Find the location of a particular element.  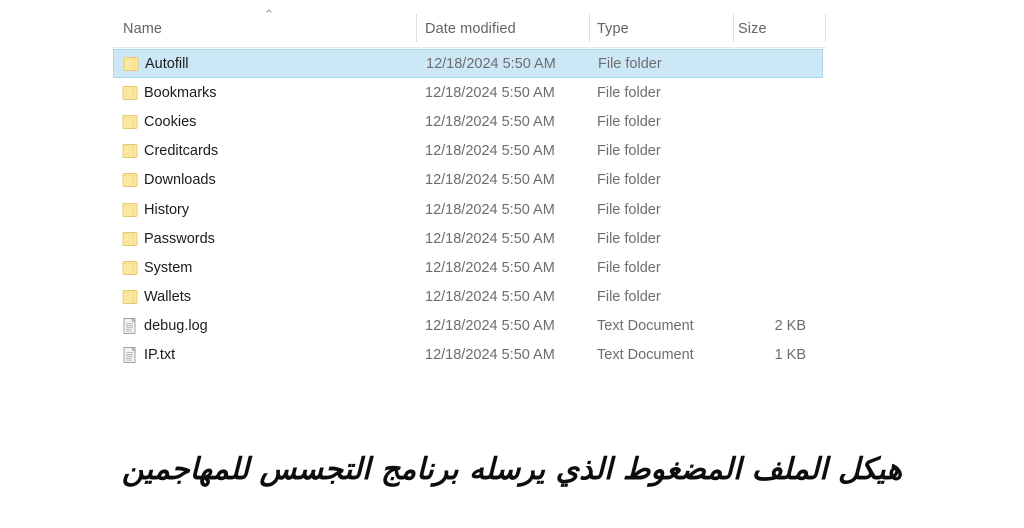

column-header-row: Name Date modified Type Size ⌃ is located at coordinates (470, 24).